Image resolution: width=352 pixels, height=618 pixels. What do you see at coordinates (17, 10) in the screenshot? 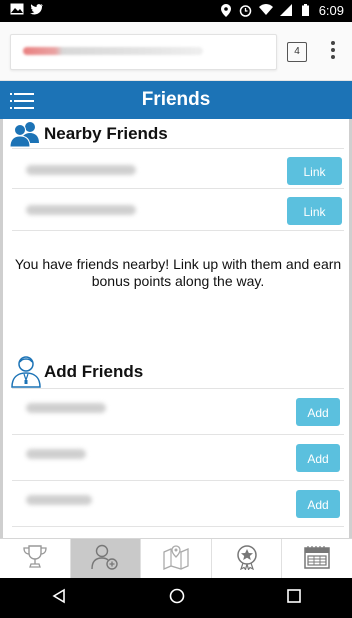
I see `image-icon` at bounding box center [17, 10].